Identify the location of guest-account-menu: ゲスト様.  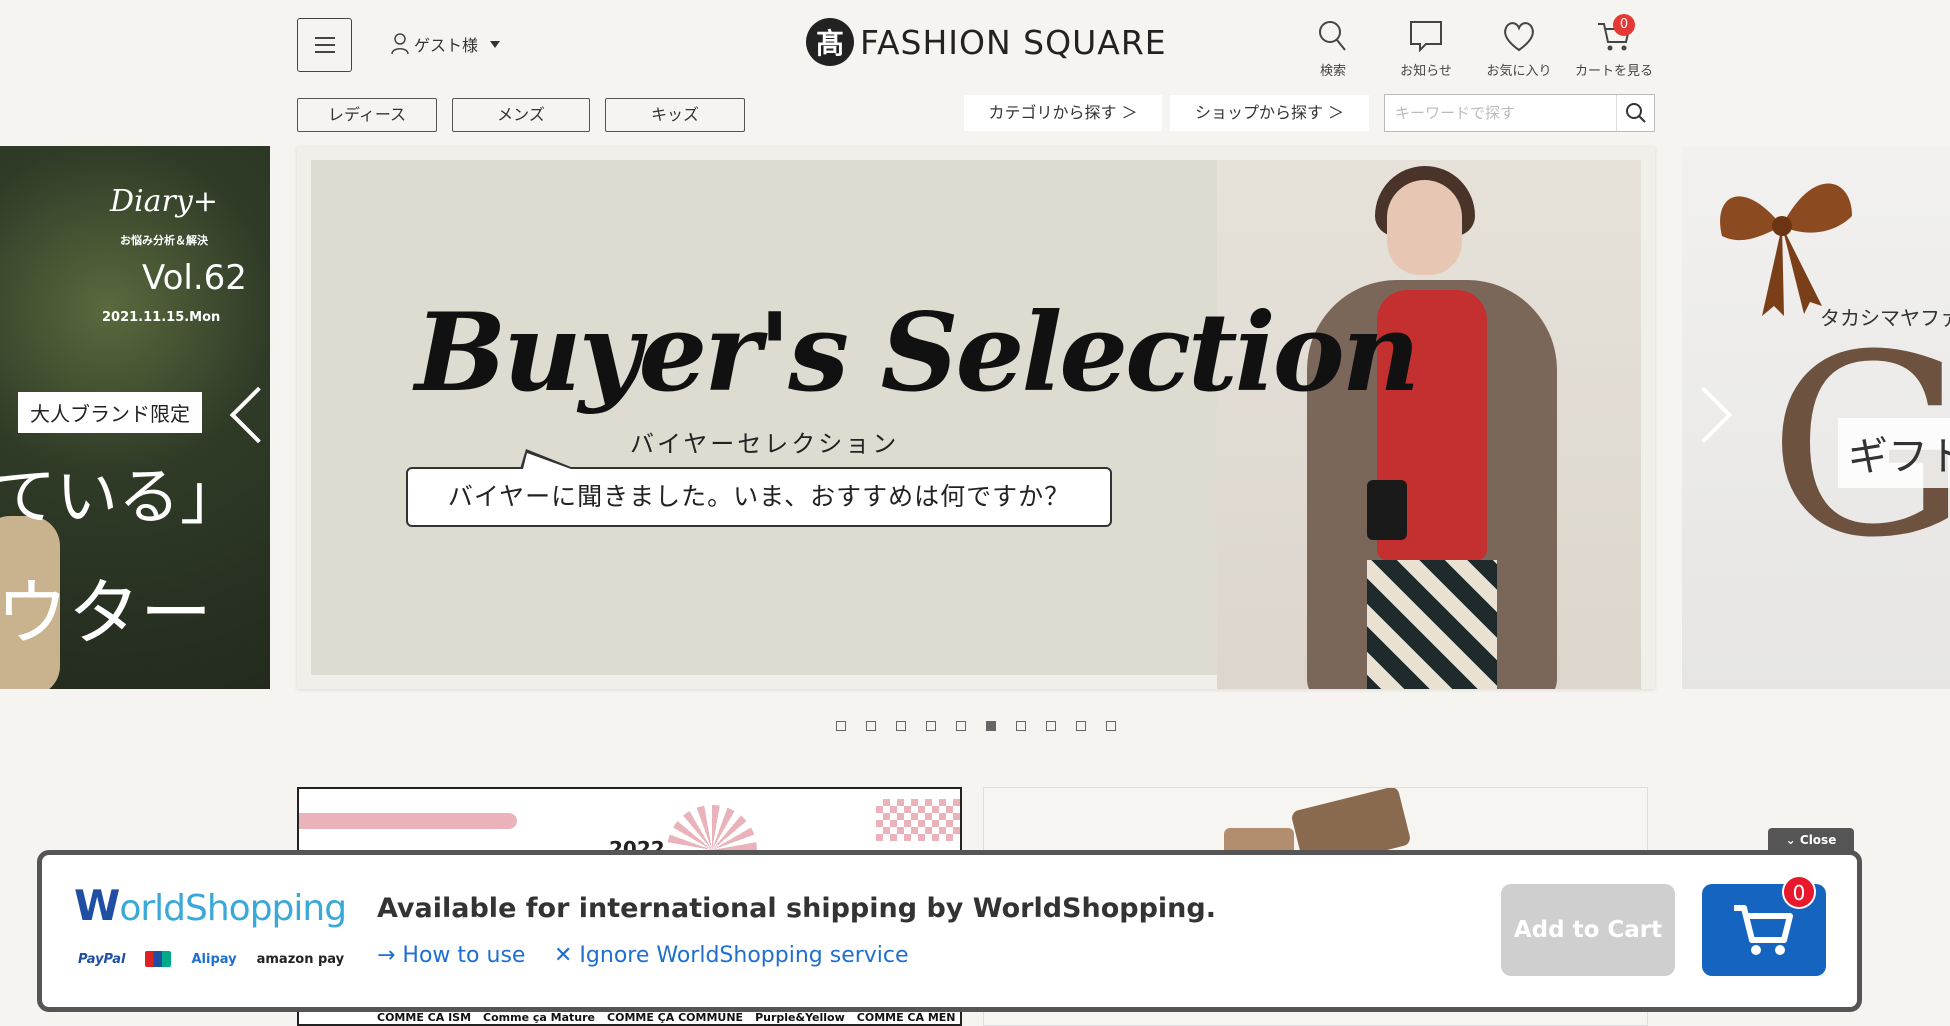
(445, 44).